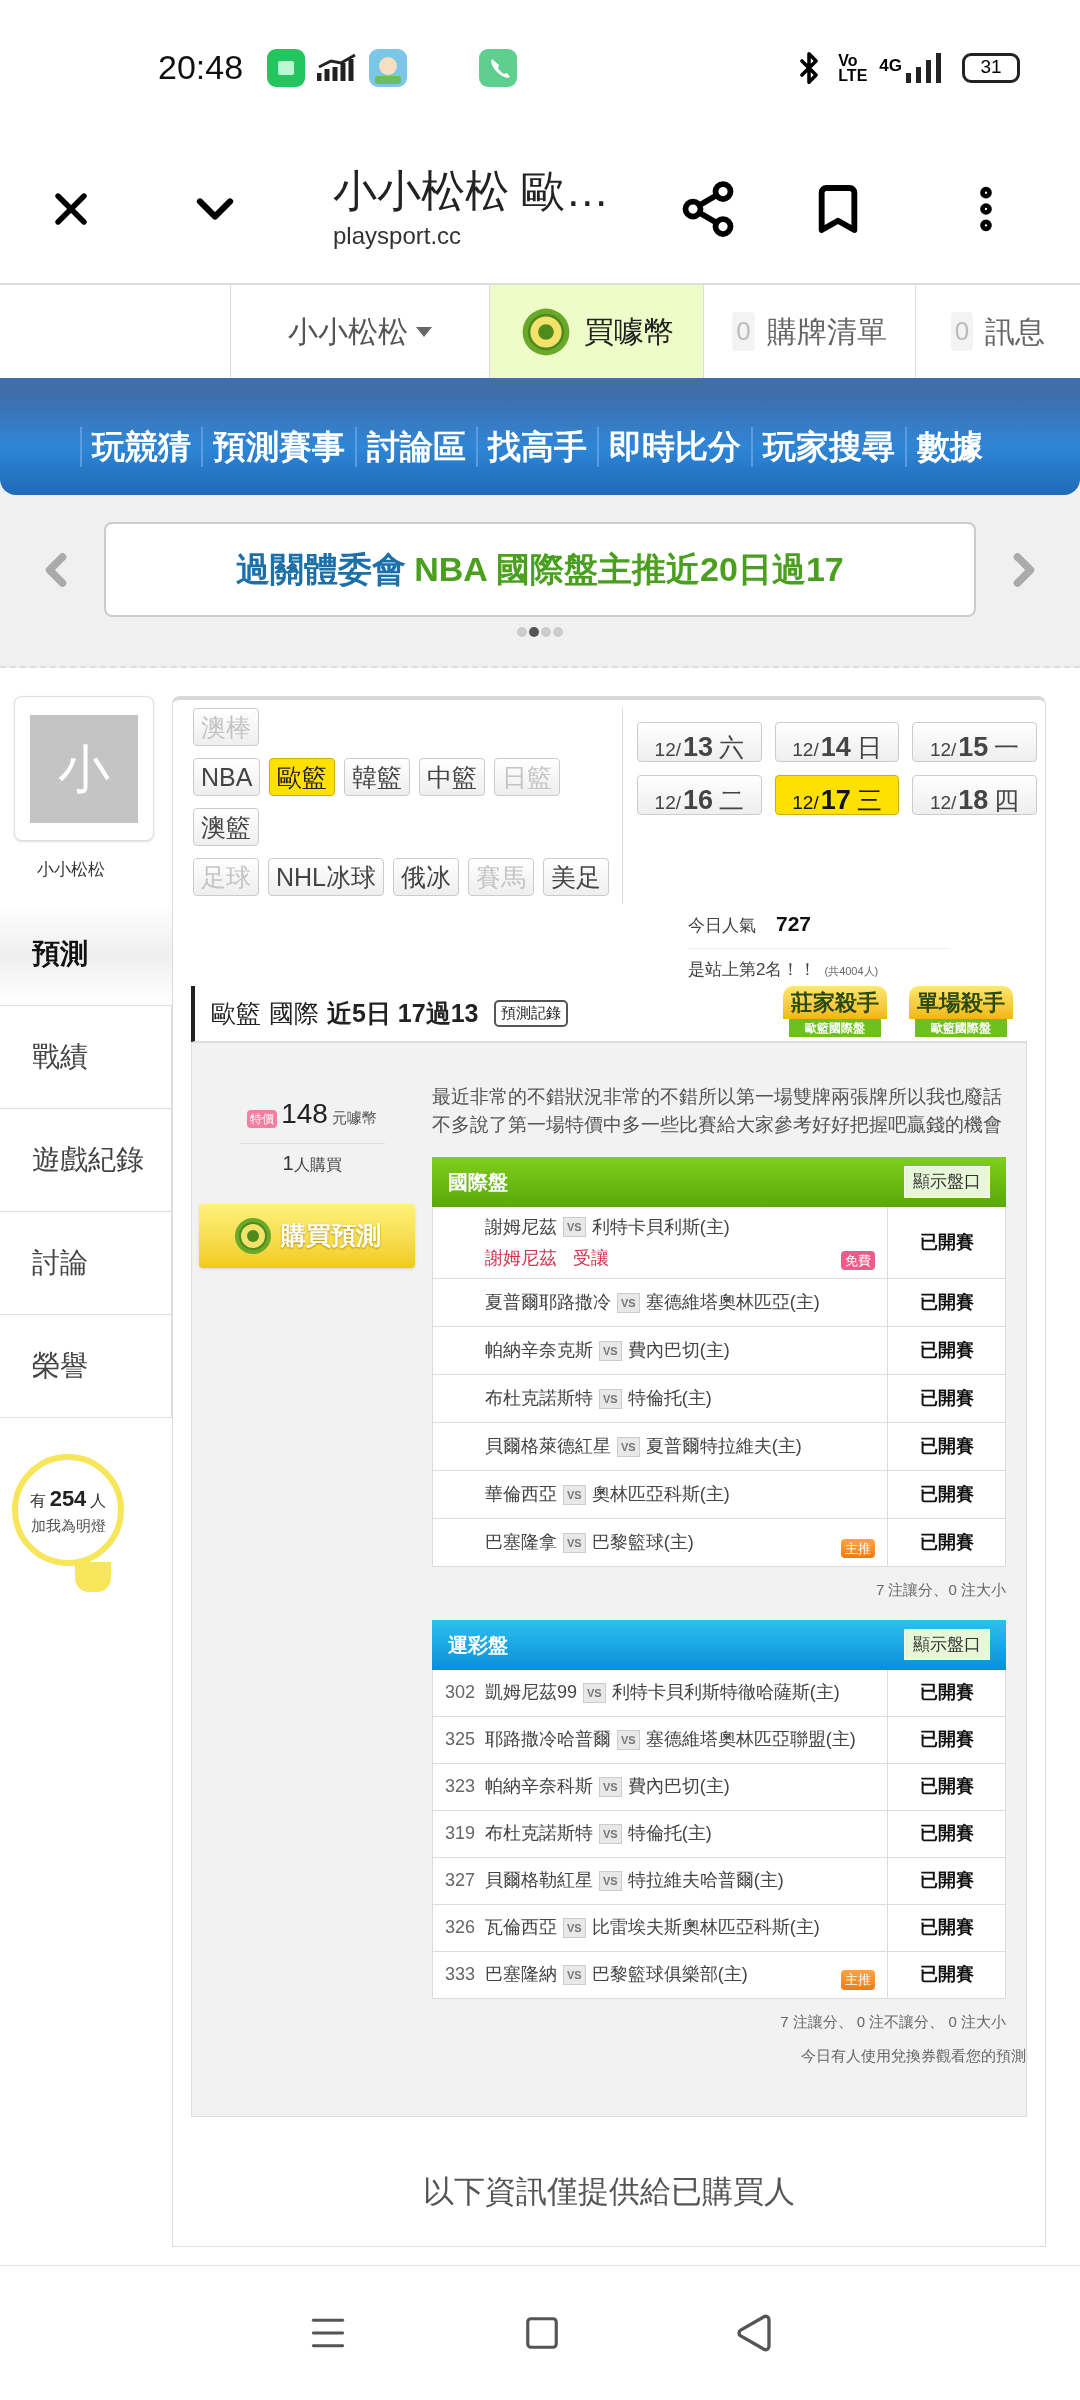  Describe the element at coordinates (302, 777) in the screenshot. I see `sport-button: 歐籃` at that location.